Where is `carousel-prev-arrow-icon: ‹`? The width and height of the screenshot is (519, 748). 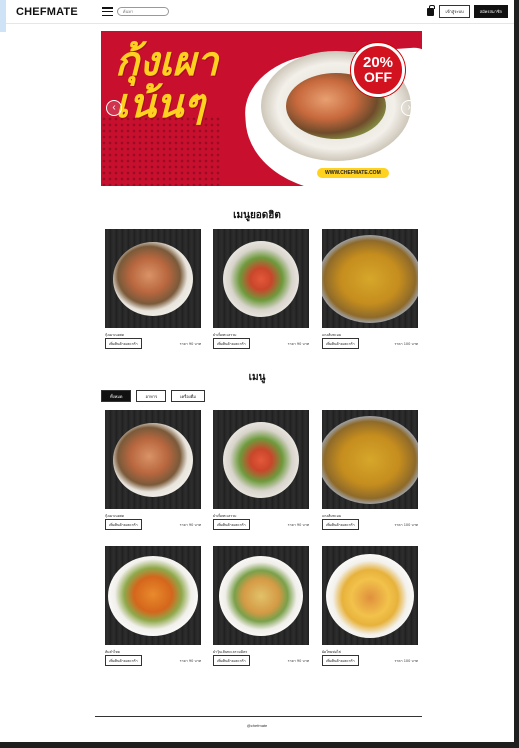 carousel-prev-arrow-icon: ‹ is located at coordinates (114, 108).